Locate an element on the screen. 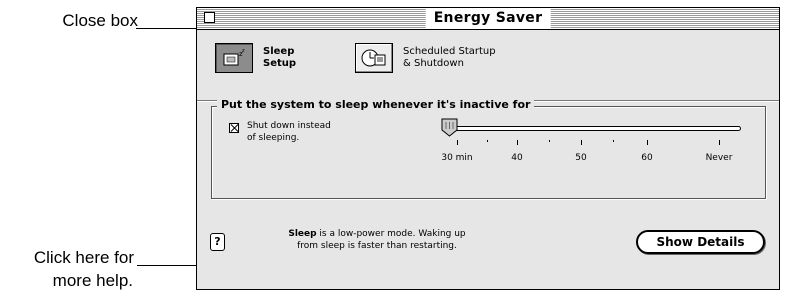  sleep-slider-thumb is located at coordinates (449, 127).